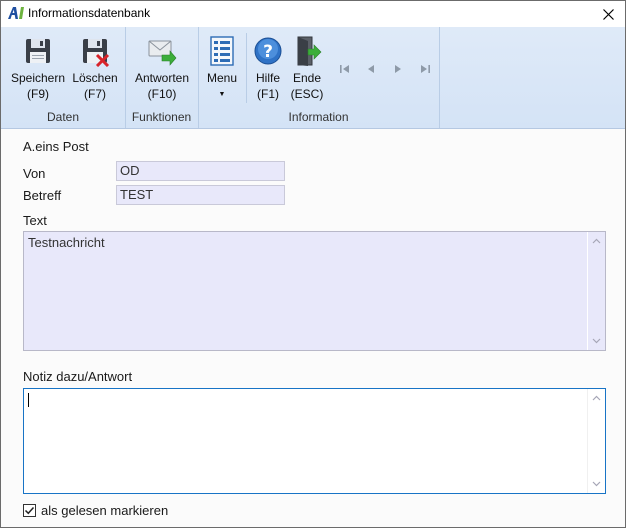 The image size is (626, 528). What do you see at coordinates (318, 117) in the screenshot?
I see `group-label-information: Information` at bounding box center [318, 117].